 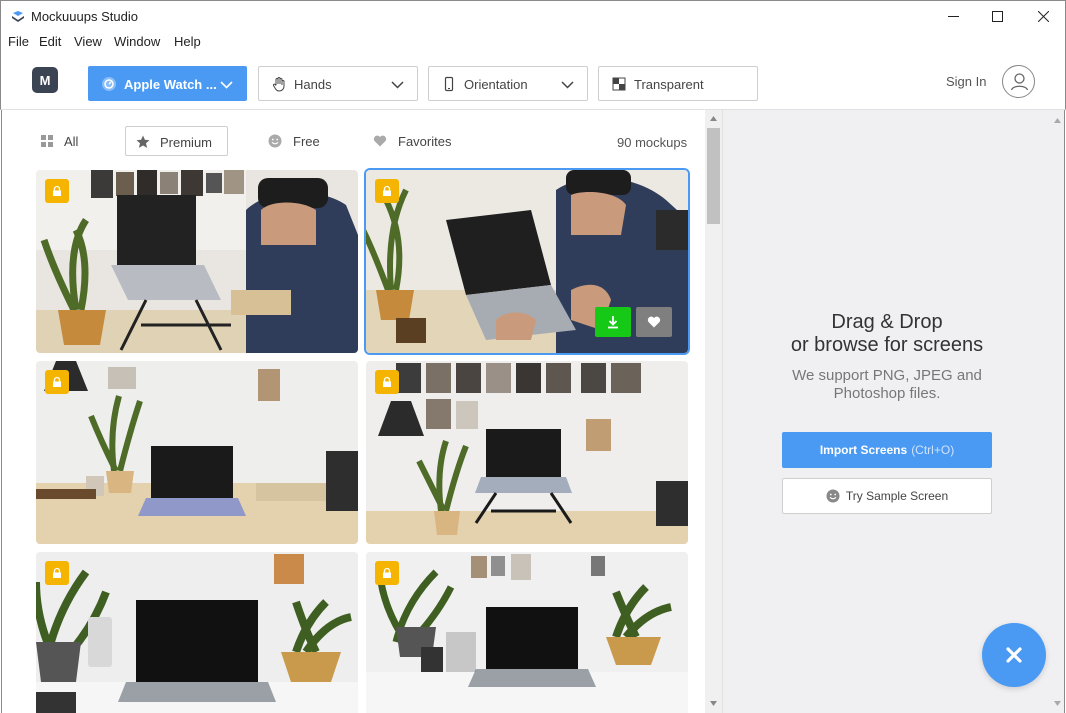 I want to click on app-icon, so click(x=18, y=16).